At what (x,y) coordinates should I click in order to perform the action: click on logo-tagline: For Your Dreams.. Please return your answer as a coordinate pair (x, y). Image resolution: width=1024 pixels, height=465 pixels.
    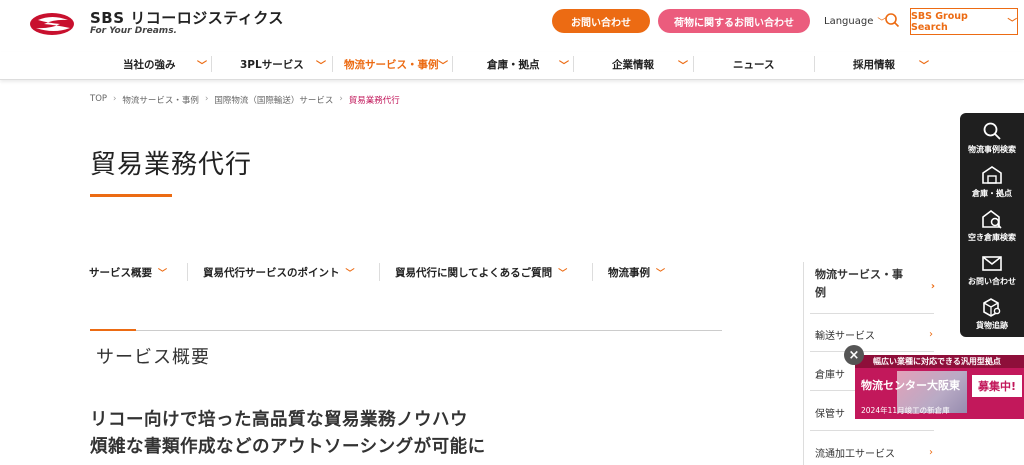
    Looking at the image, I should click on (133, 31).